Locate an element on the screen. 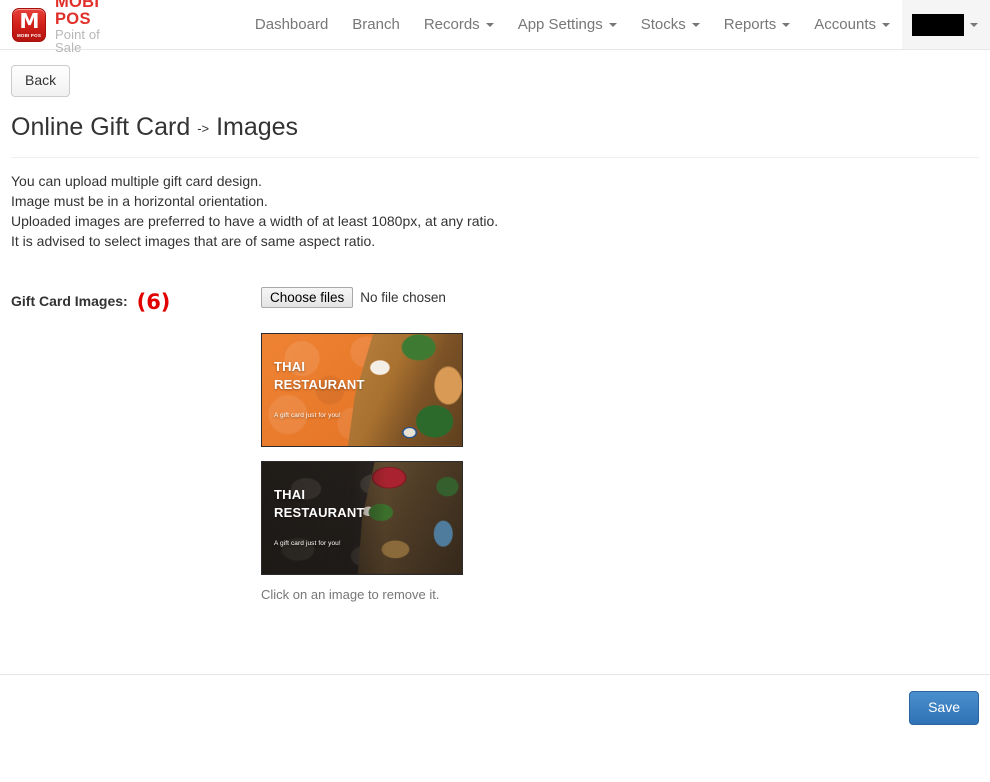 This screenshot has height=782, width=990. nav-item-reports: Reports is located at coordinates (757, 24).